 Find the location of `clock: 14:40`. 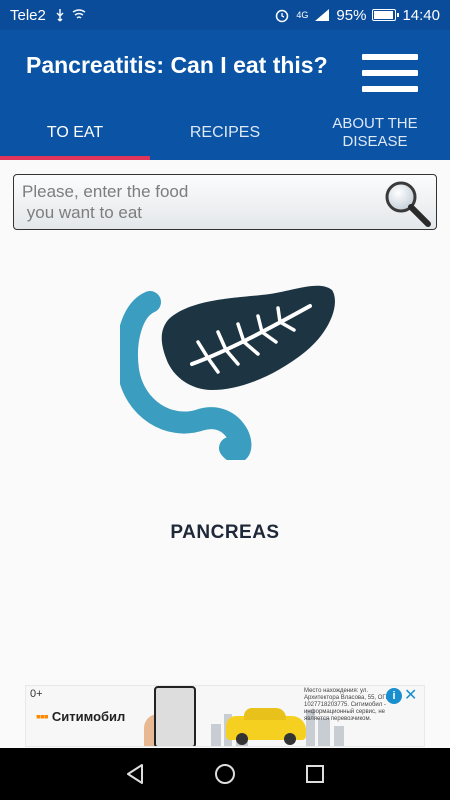

clock: 14:40 is located at coordinates (421, 15).